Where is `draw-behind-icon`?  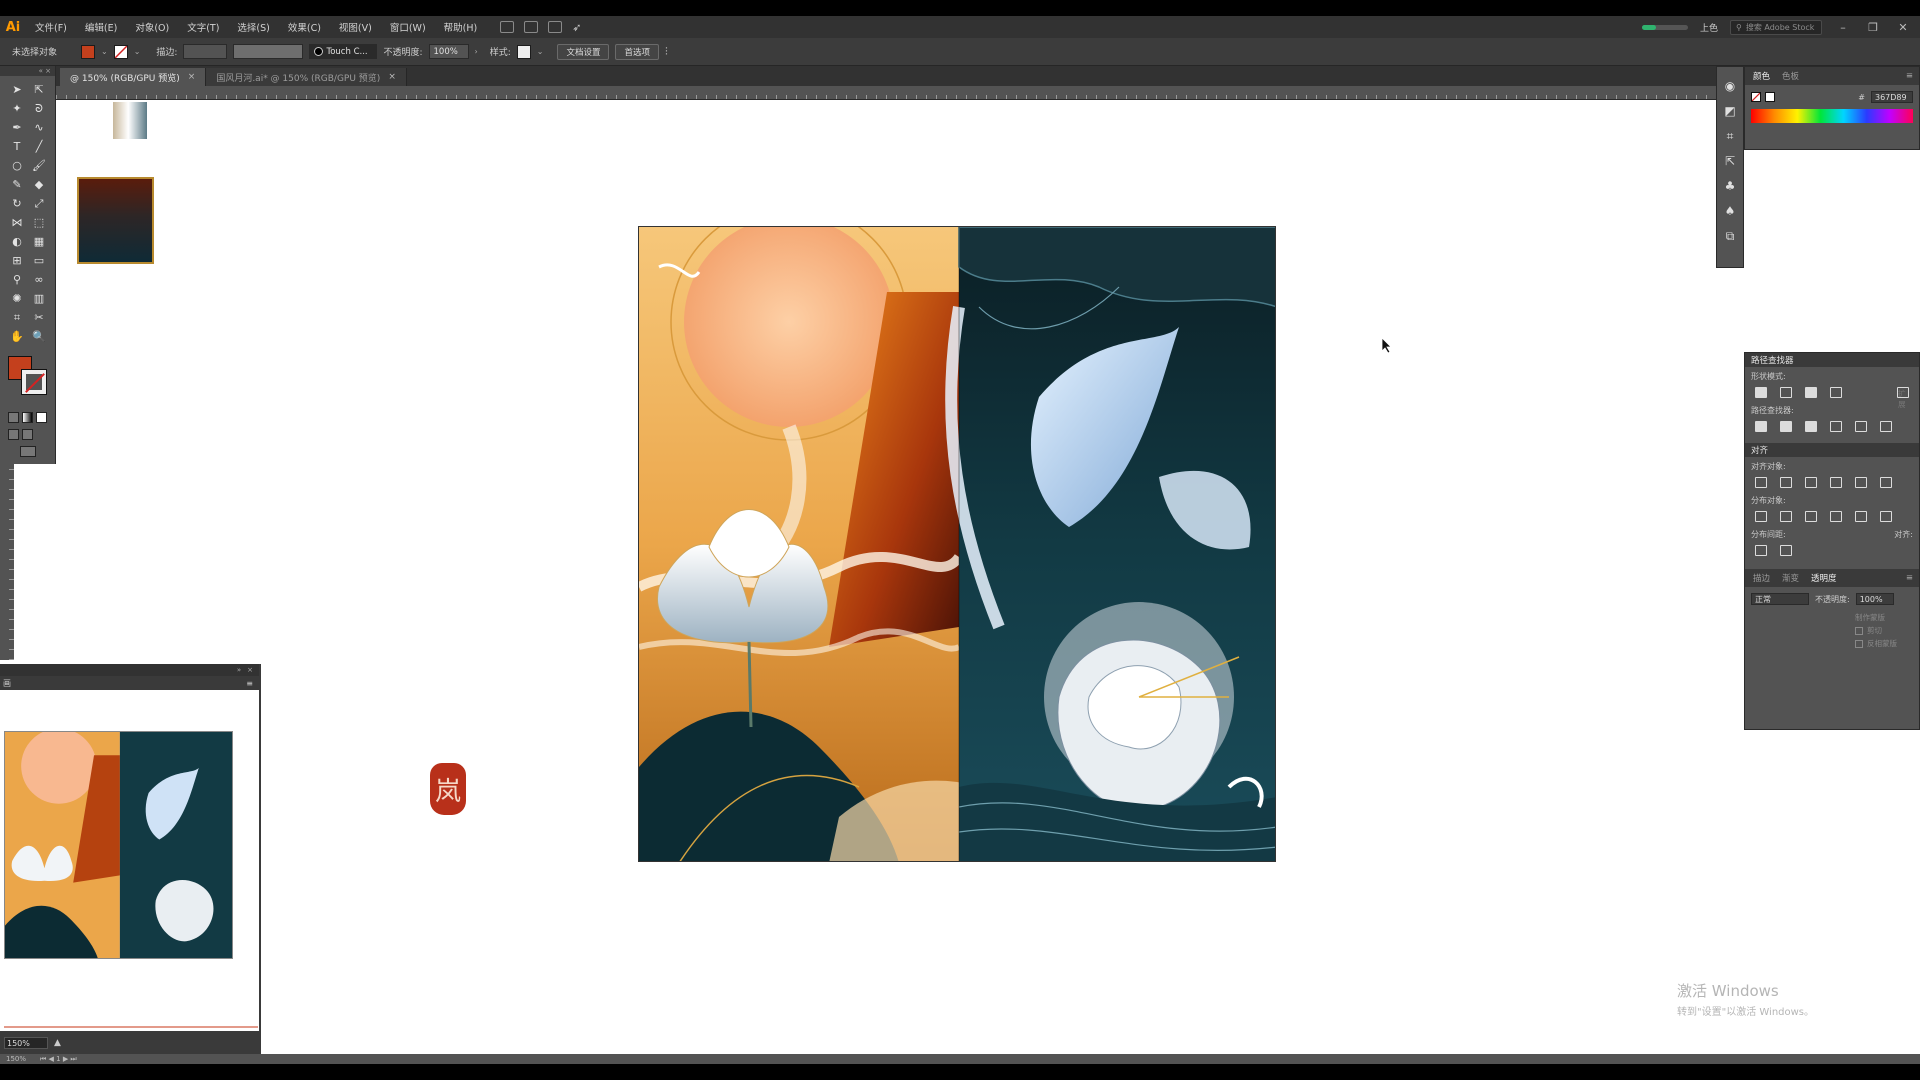 draw-behind-icon is located at coordinates (27, 434).